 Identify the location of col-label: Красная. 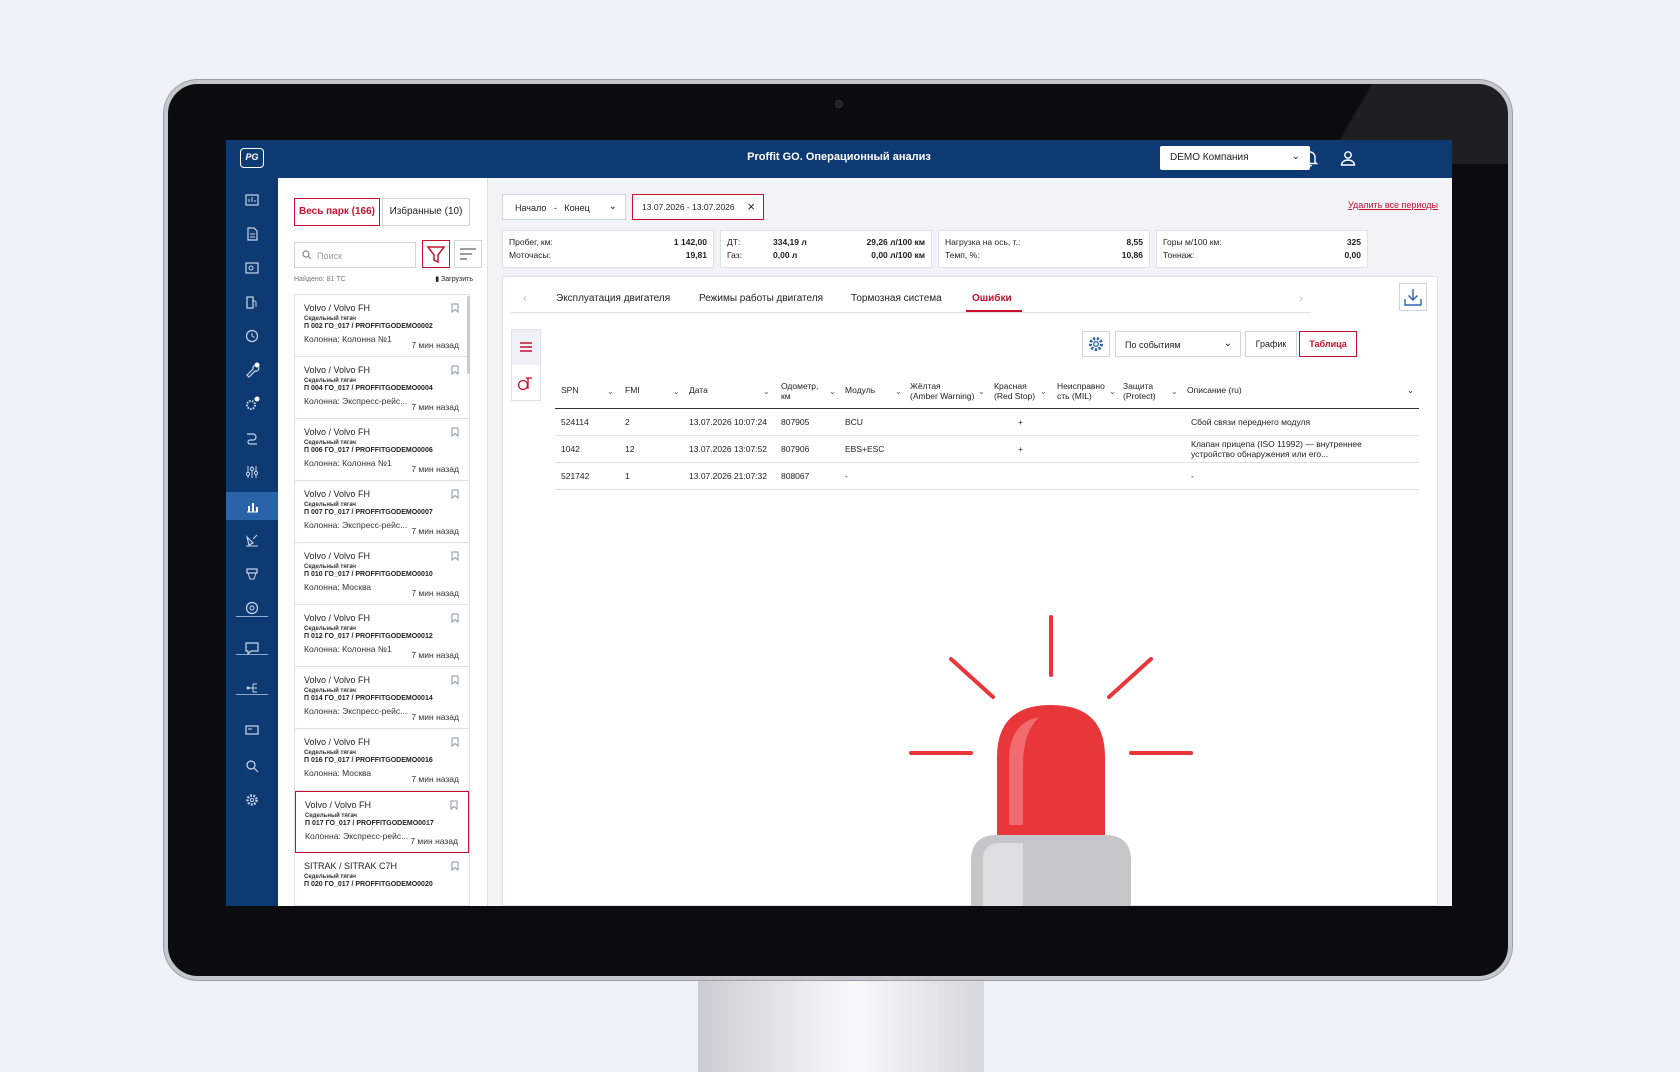
(1010, 386).